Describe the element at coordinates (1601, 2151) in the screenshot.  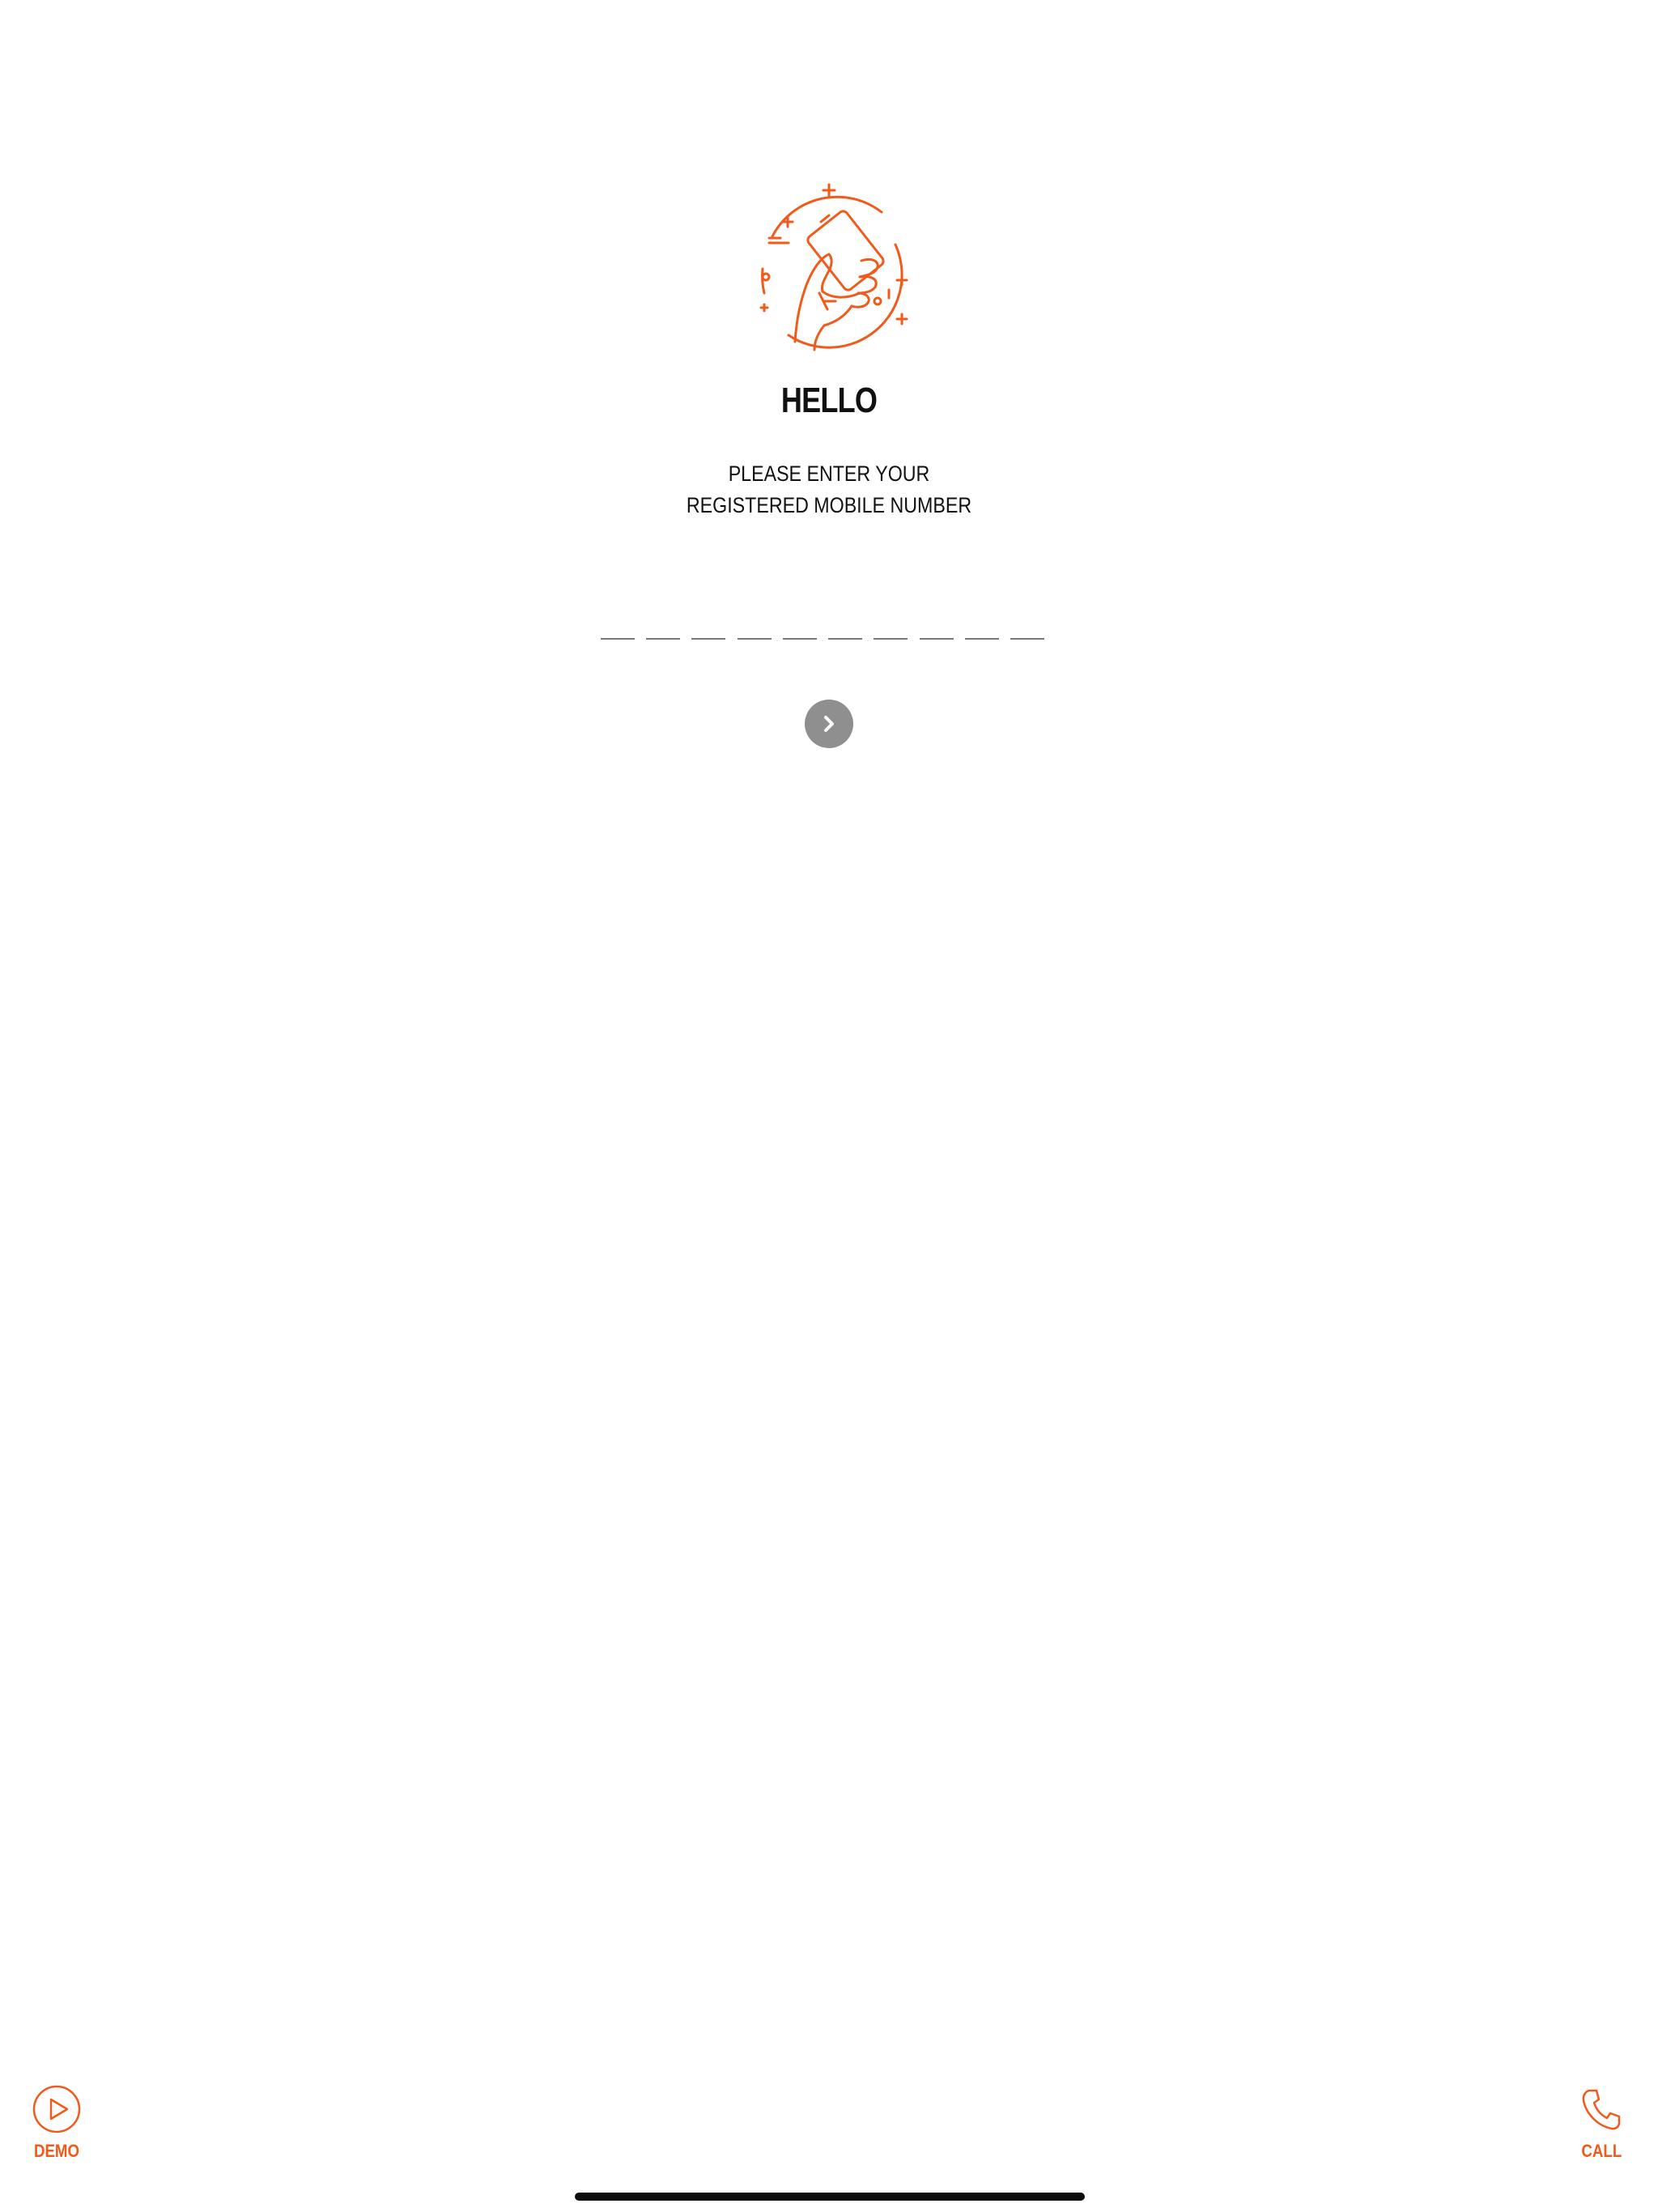
I see `call-label: CALL` at that location.